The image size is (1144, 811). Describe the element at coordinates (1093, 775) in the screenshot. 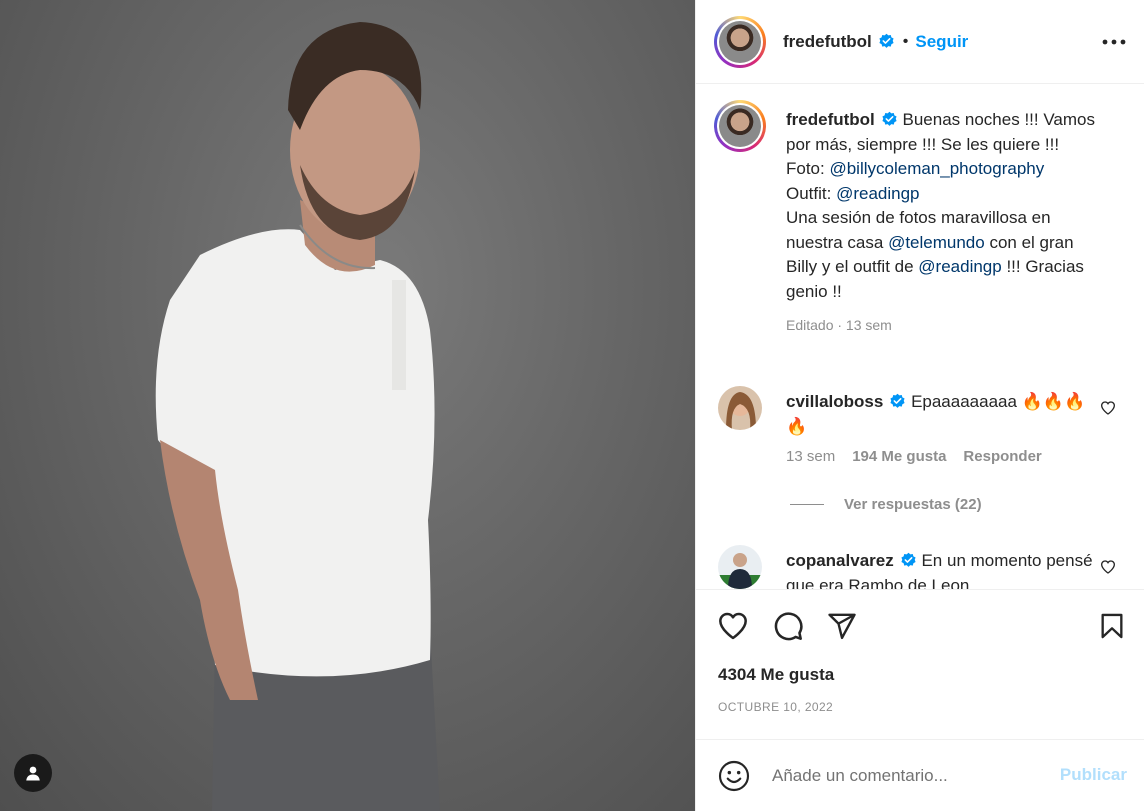

I see `publish-button: Publicar` at that location.